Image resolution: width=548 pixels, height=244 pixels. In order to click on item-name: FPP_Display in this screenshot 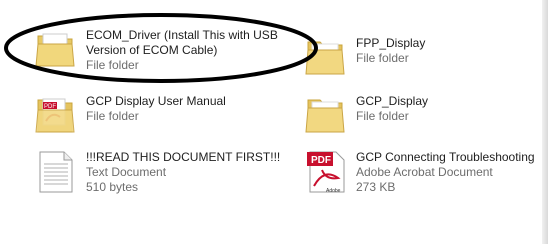, I will do `click(391, 43)`.